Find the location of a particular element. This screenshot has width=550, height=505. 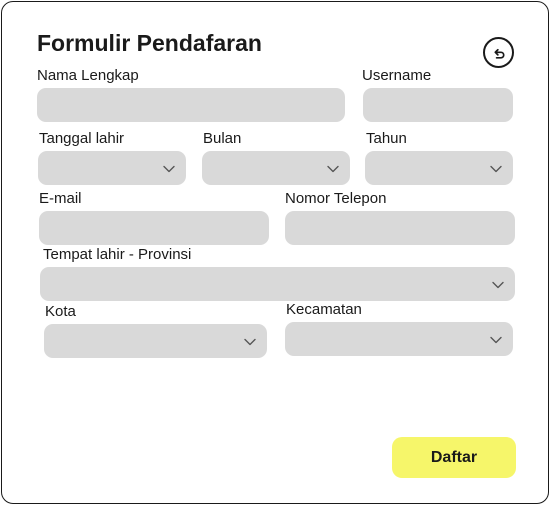

daftar-button: Daftar is located at coordinates (454, 457).